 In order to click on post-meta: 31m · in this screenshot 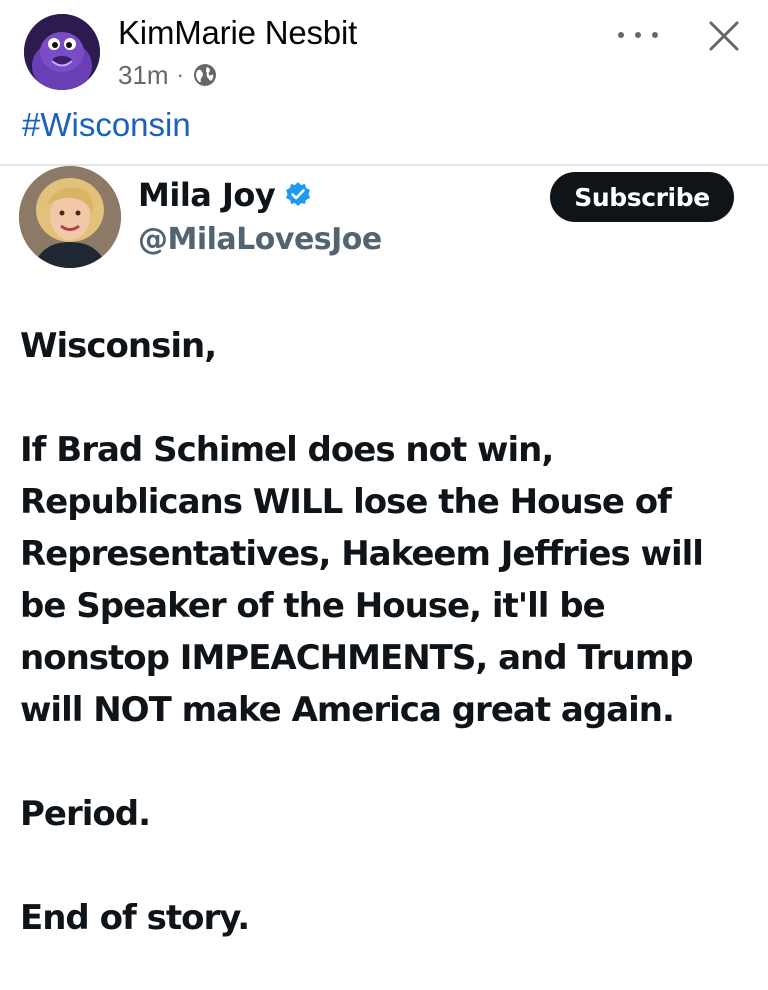, I will do `click(168, 75)`.